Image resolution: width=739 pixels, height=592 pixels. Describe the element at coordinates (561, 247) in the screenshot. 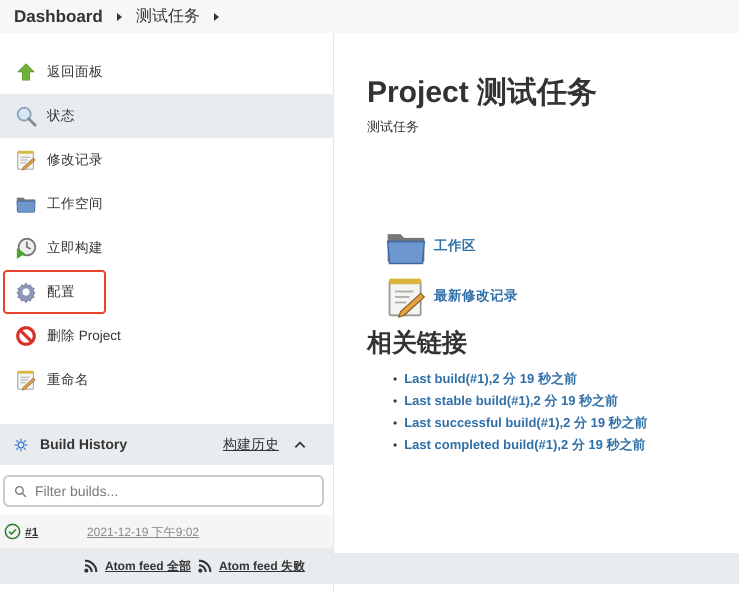

I see `main-link: 工作区` at that location.